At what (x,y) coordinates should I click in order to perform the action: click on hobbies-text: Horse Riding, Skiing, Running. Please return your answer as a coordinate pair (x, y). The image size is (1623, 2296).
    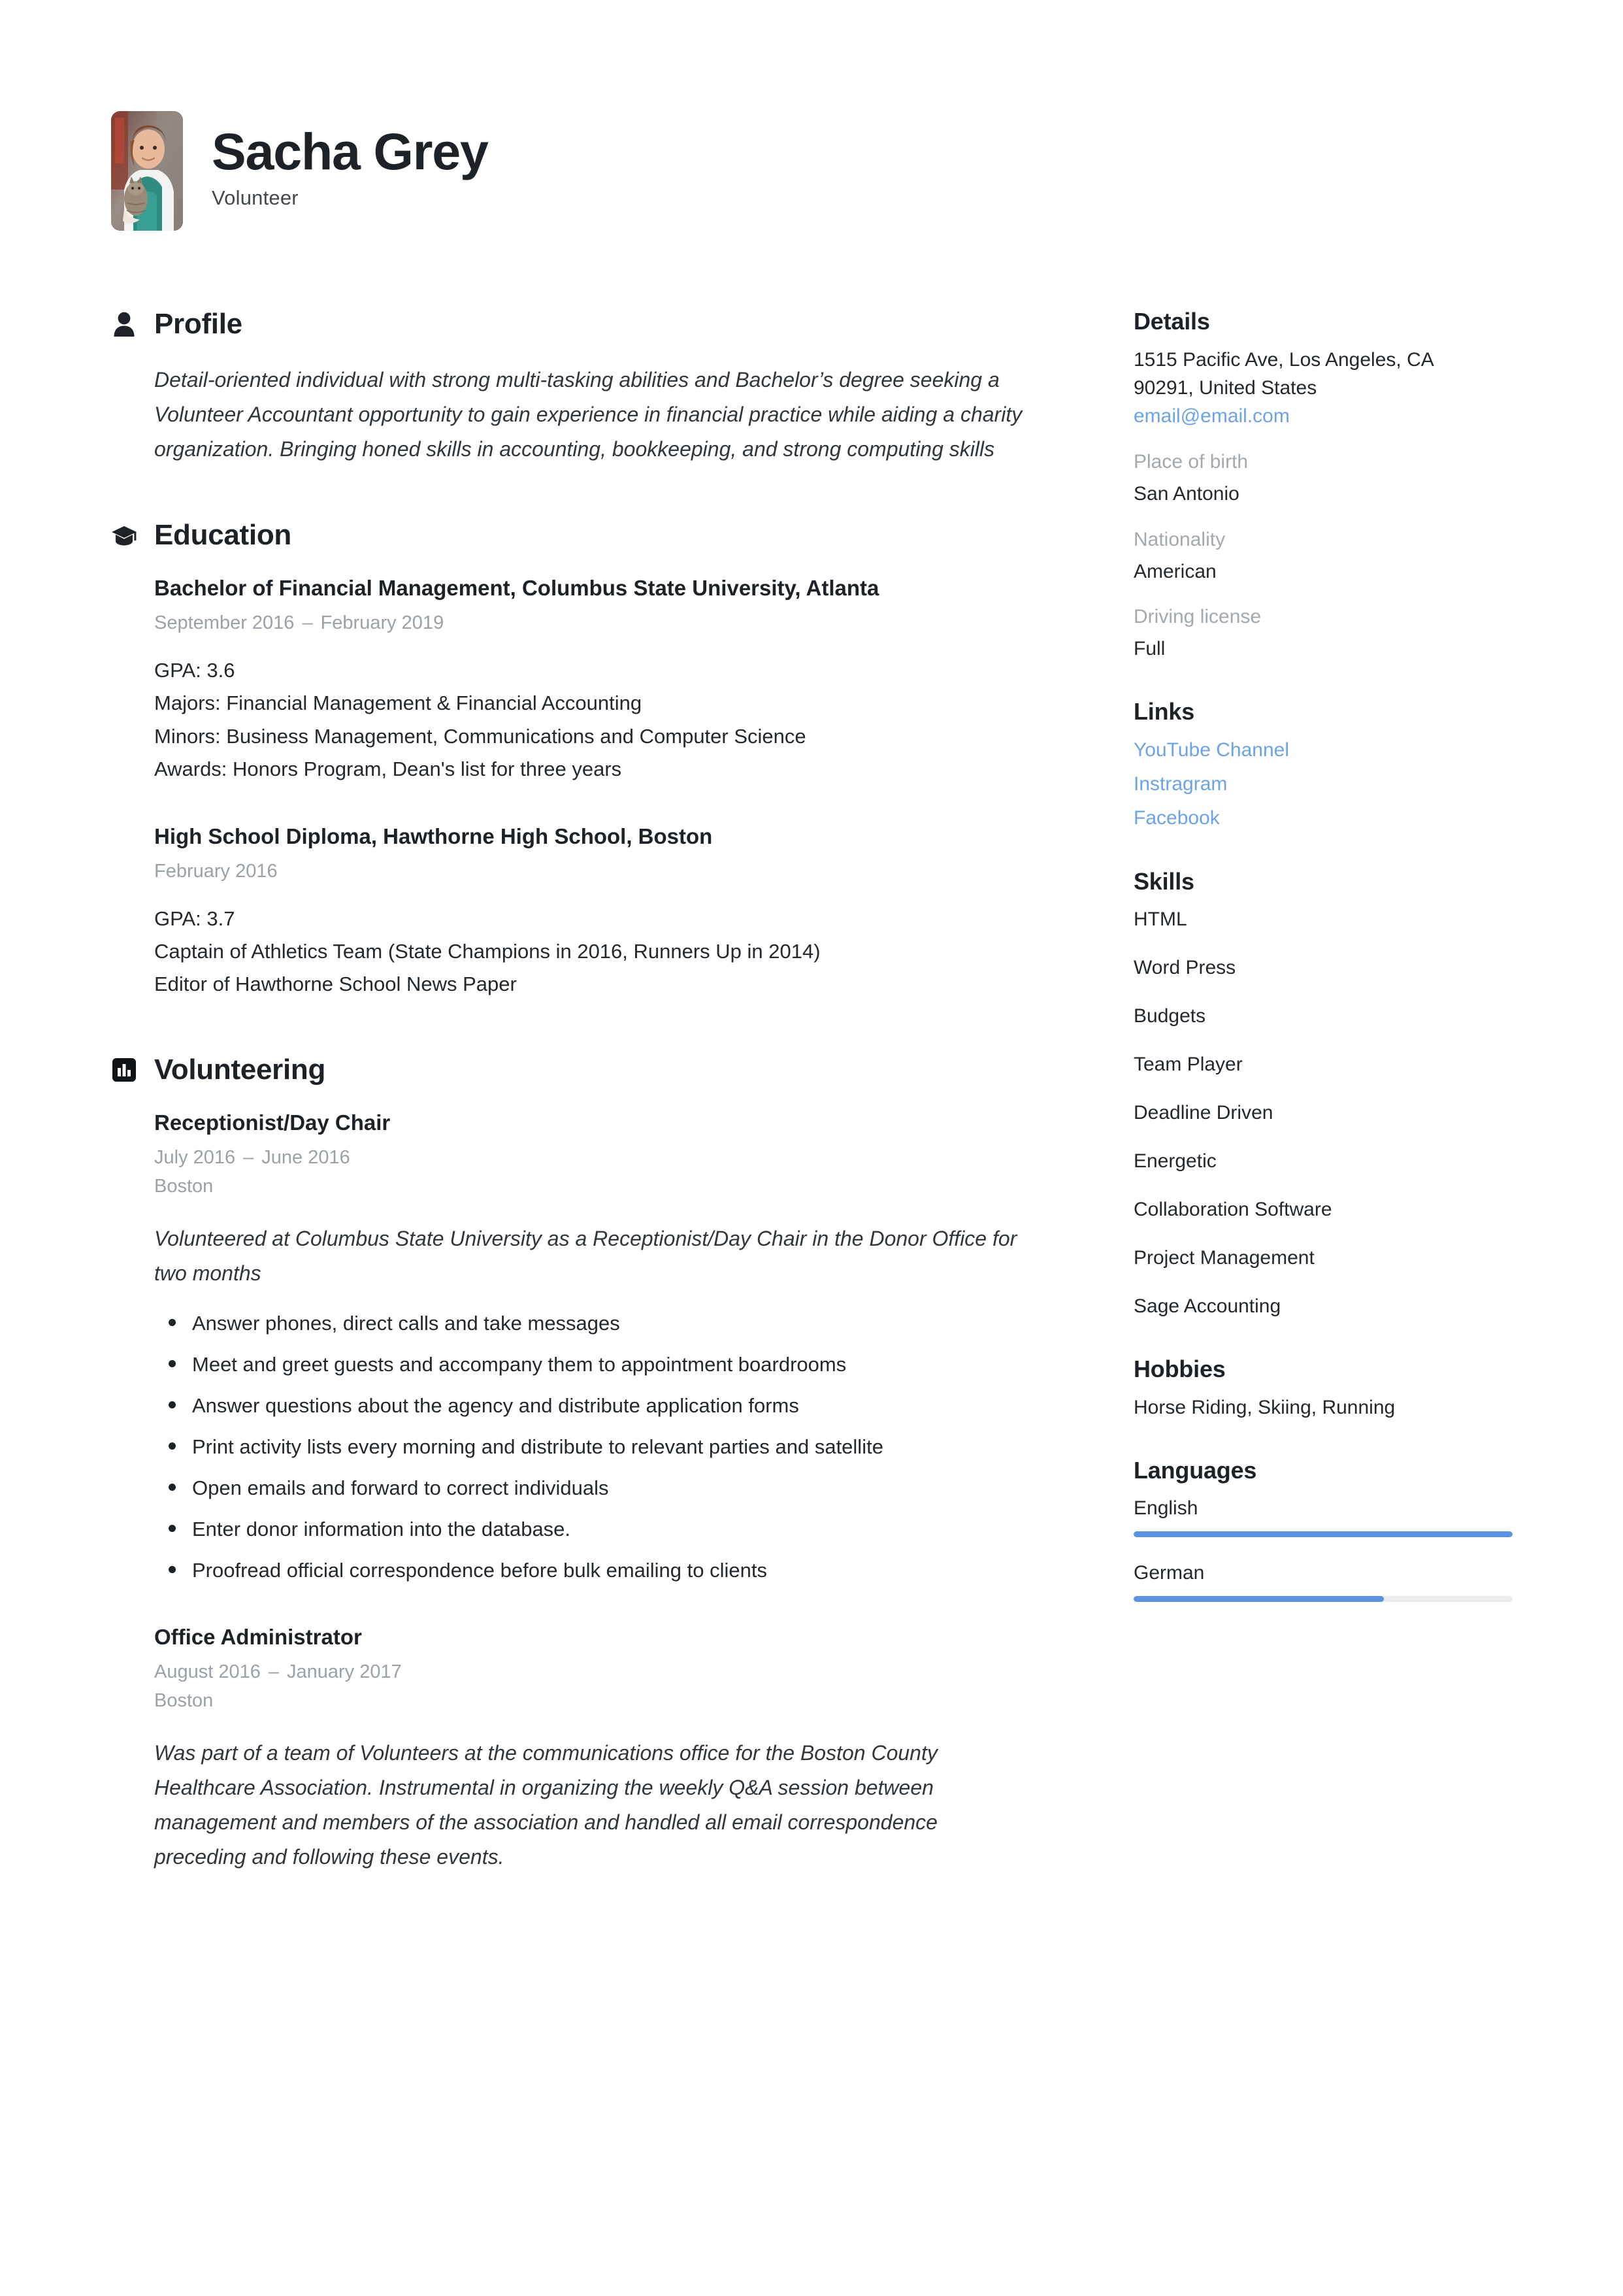
    Looking at the image, I should click on (1265, 1407).